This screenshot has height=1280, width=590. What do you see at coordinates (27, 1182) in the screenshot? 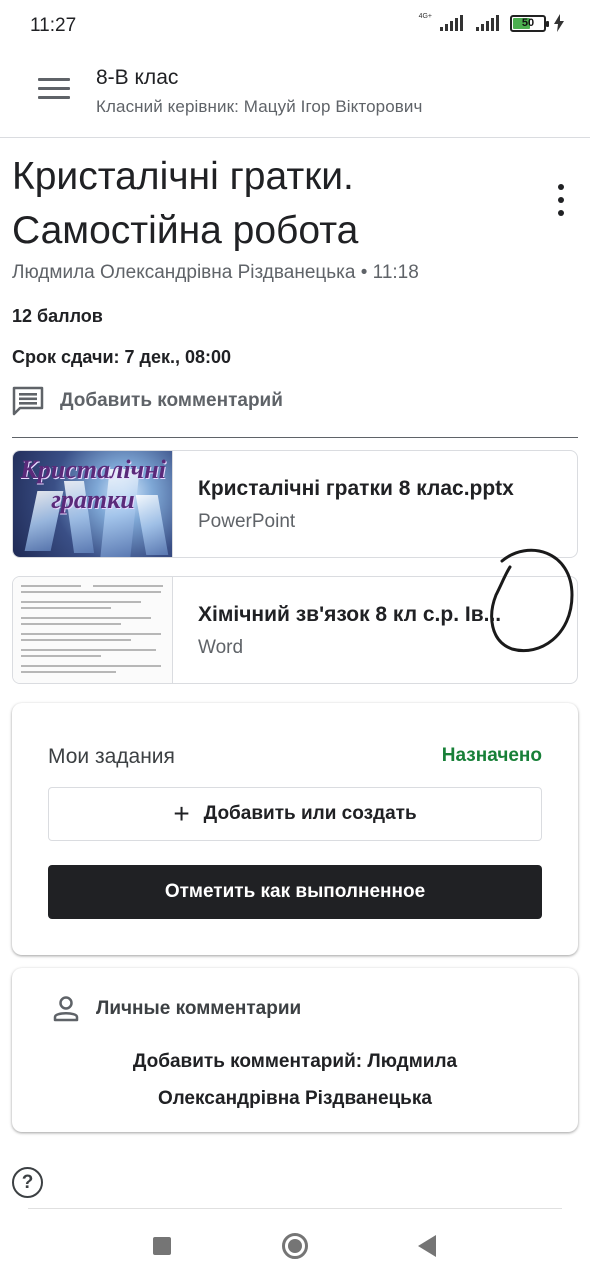
I see `help-icon: ?` at bounding box center [27, 1182].